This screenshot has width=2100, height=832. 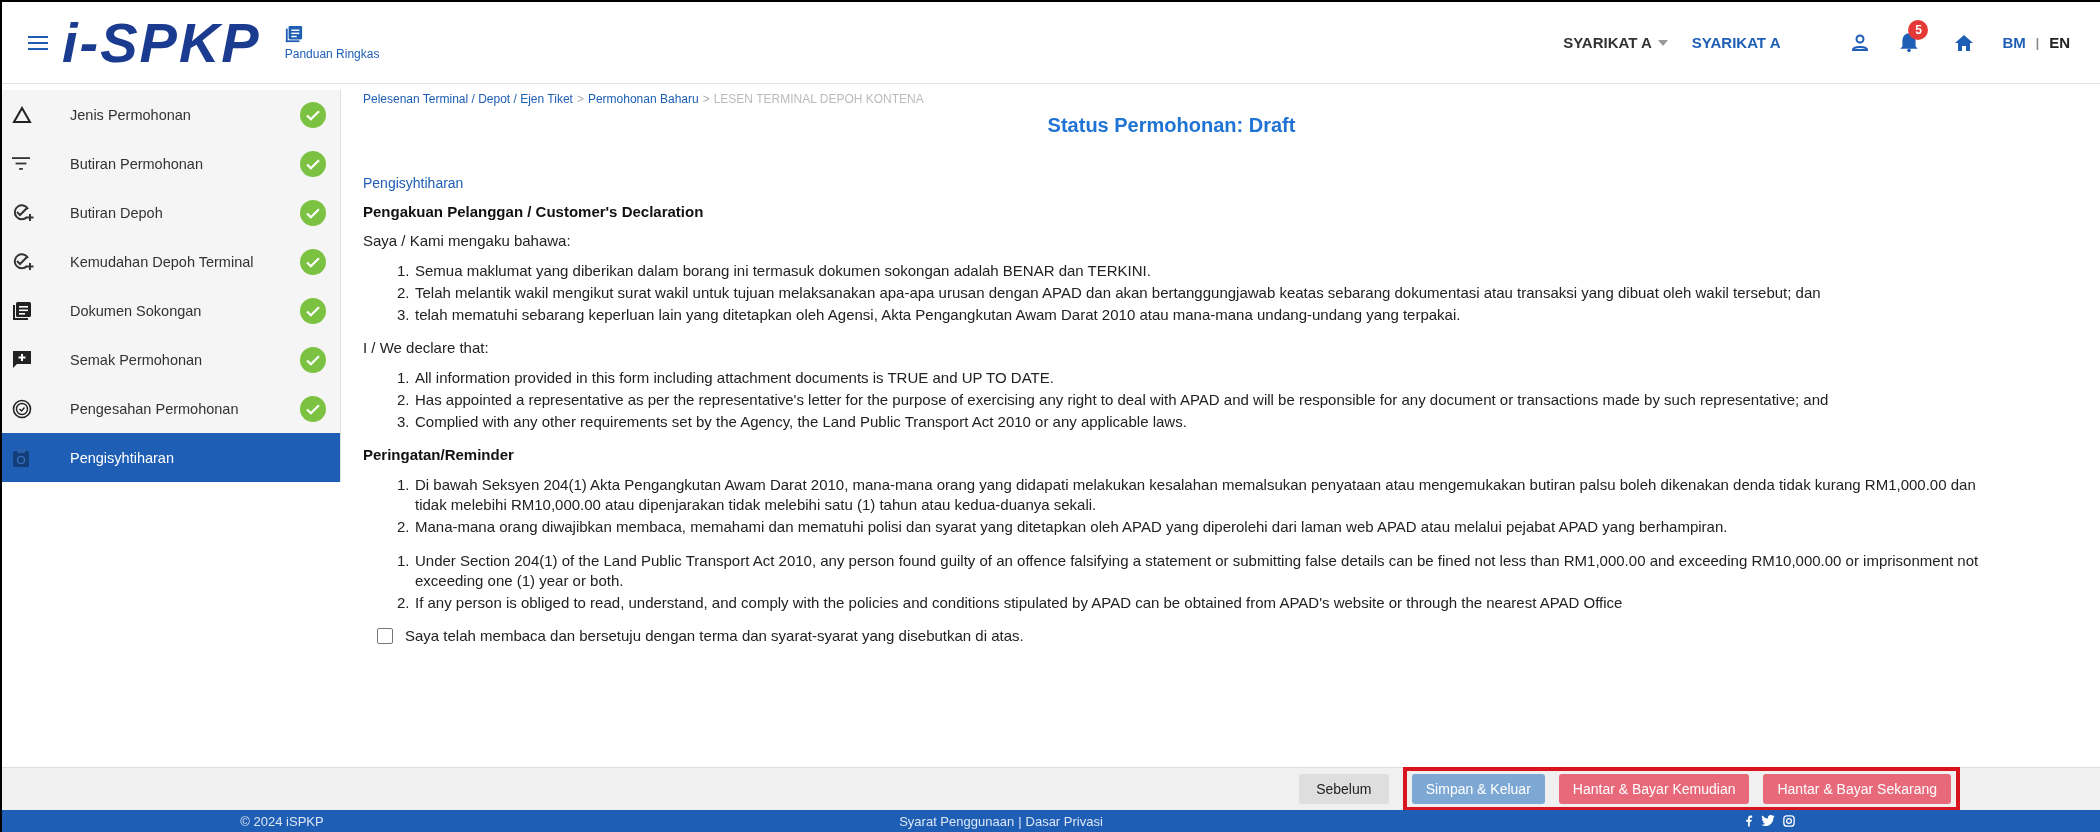 I want to click on caret-icon, so click(x=1662, y=42).